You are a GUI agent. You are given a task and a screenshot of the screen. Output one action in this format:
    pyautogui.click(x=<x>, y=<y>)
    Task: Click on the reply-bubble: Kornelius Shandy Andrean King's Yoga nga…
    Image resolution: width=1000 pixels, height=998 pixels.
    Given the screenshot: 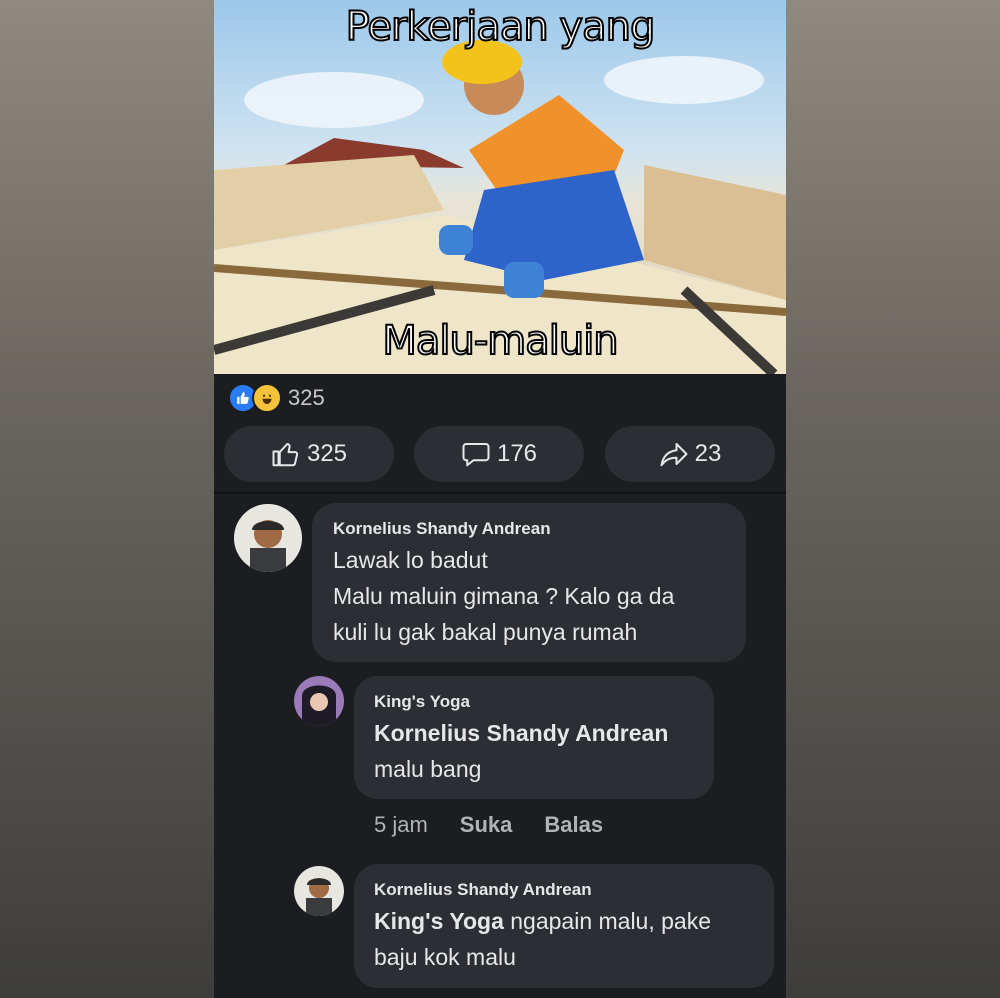 What is the action you would take?
    pyautogui.click(x=564, y=926)
    